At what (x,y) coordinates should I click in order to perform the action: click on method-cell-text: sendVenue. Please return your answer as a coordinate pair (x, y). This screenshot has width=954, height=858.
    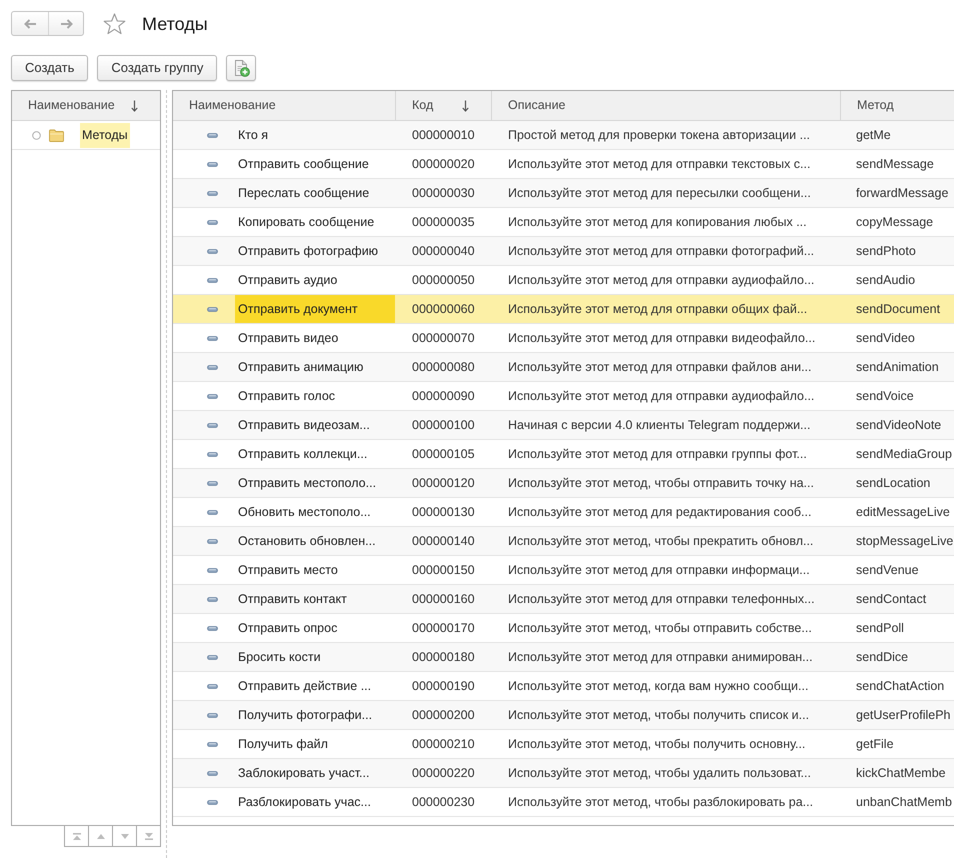
    Looking at the image, I should click on (887, 570).